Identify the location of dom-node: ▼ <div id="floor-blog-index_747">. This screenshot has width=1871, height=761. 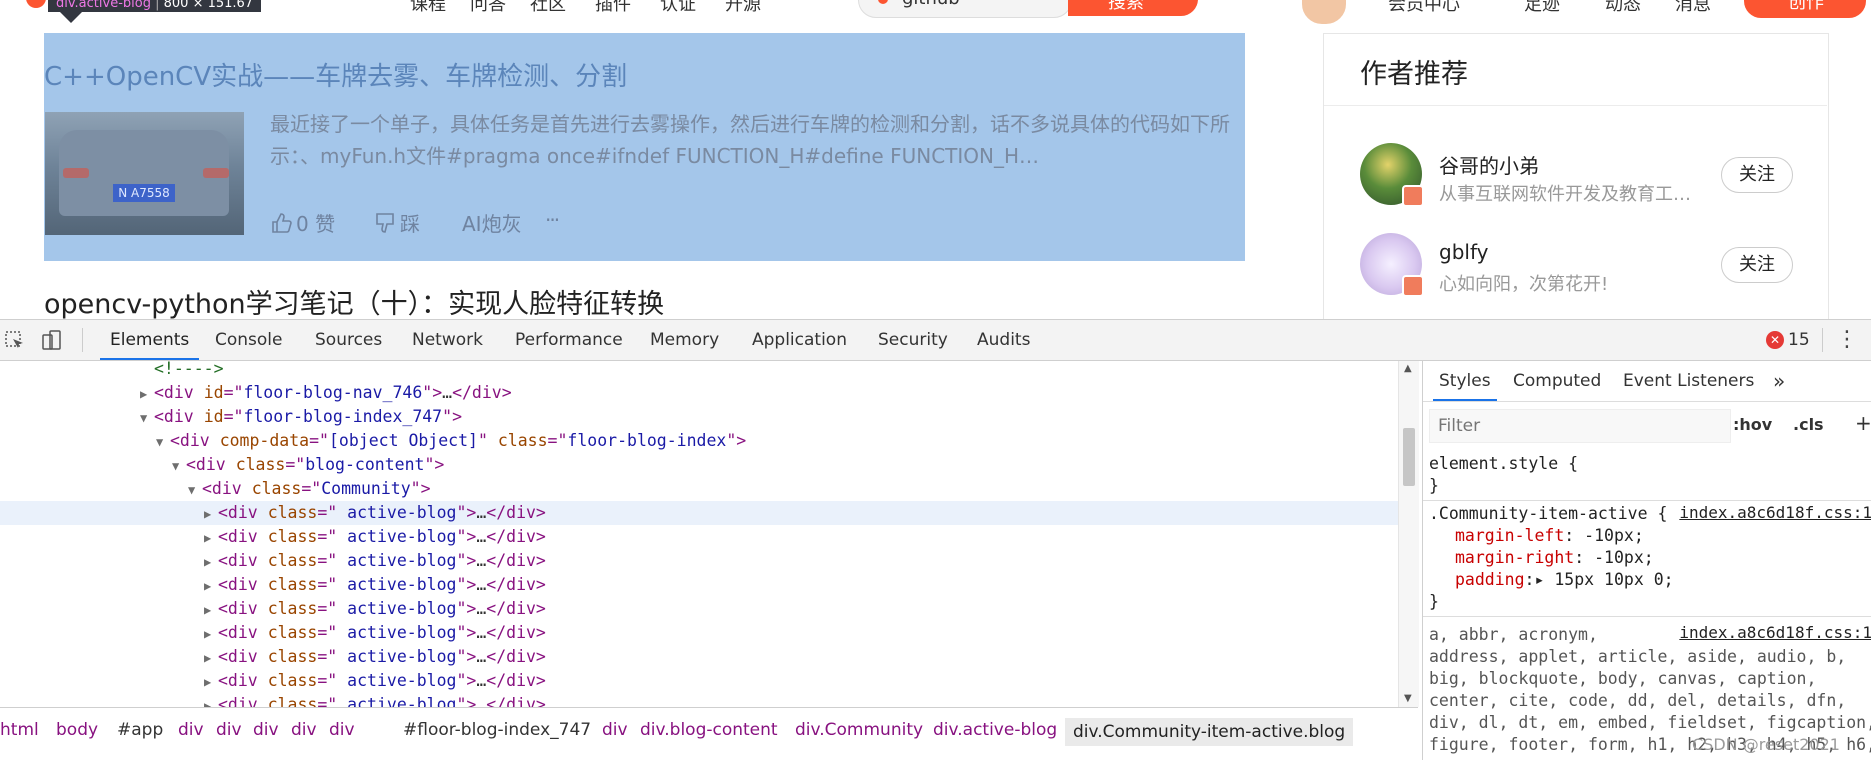
(231, 417).